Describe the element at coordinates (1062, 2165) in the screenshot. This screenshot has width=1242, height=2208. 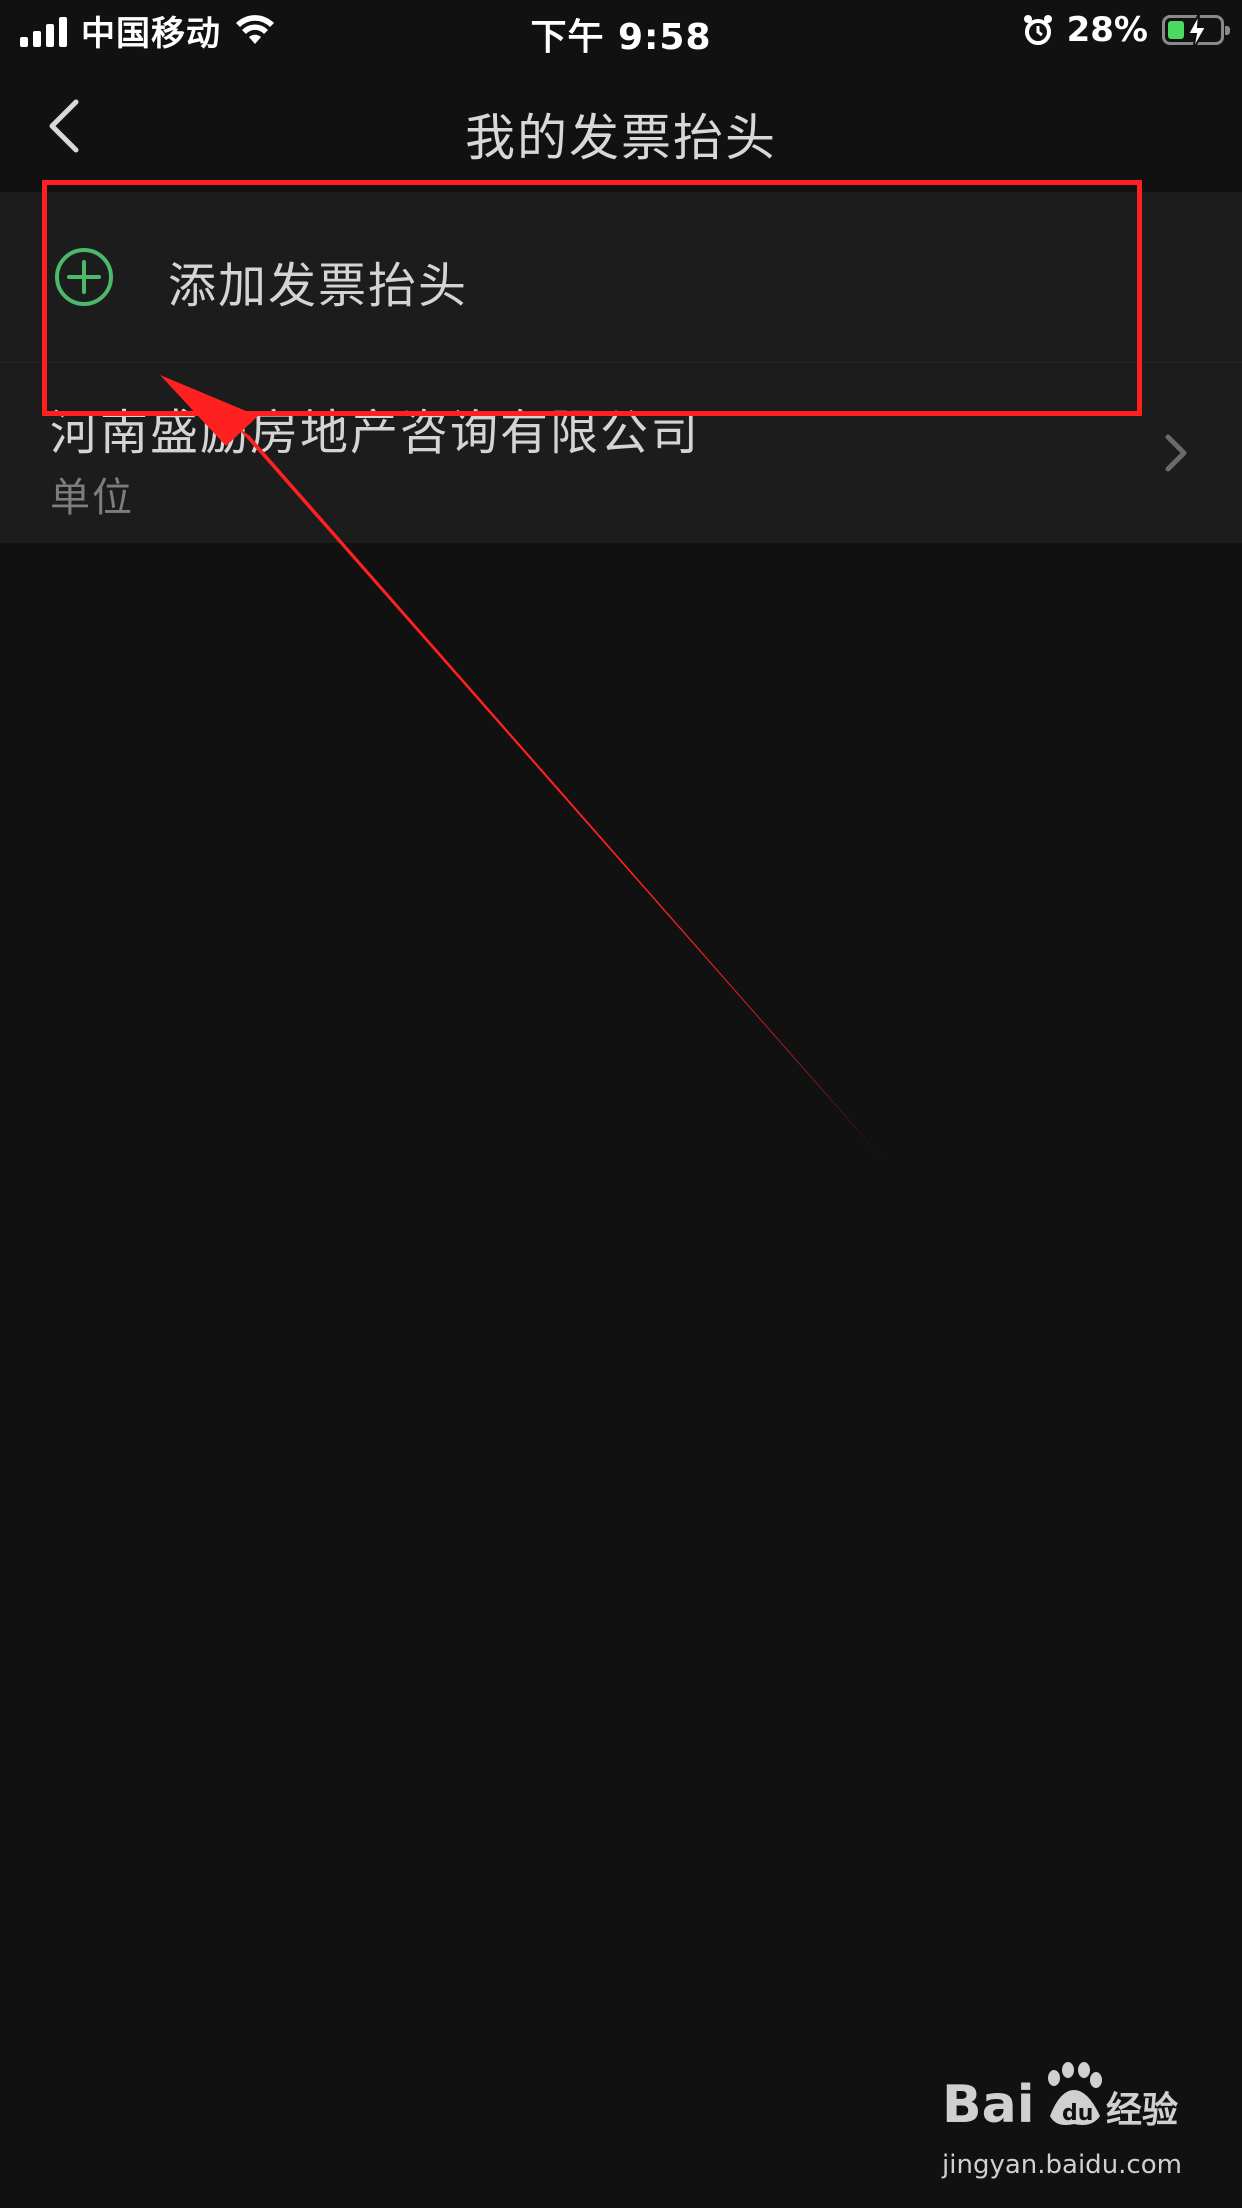
I see `watermark-url: jingyan.baidu.com` at that location.